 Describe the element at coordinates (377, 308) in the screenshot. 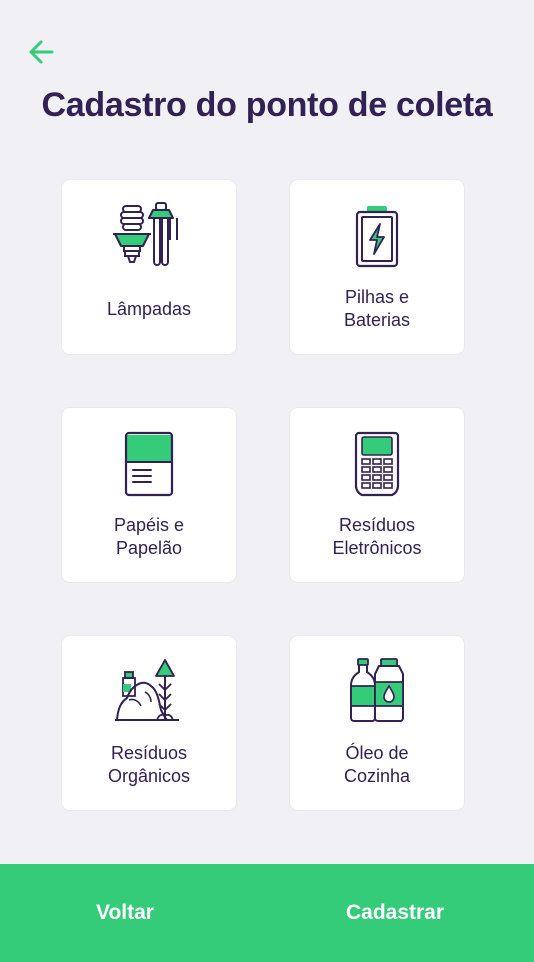

I see `item-label: Pilhas e Baterias` at that location.